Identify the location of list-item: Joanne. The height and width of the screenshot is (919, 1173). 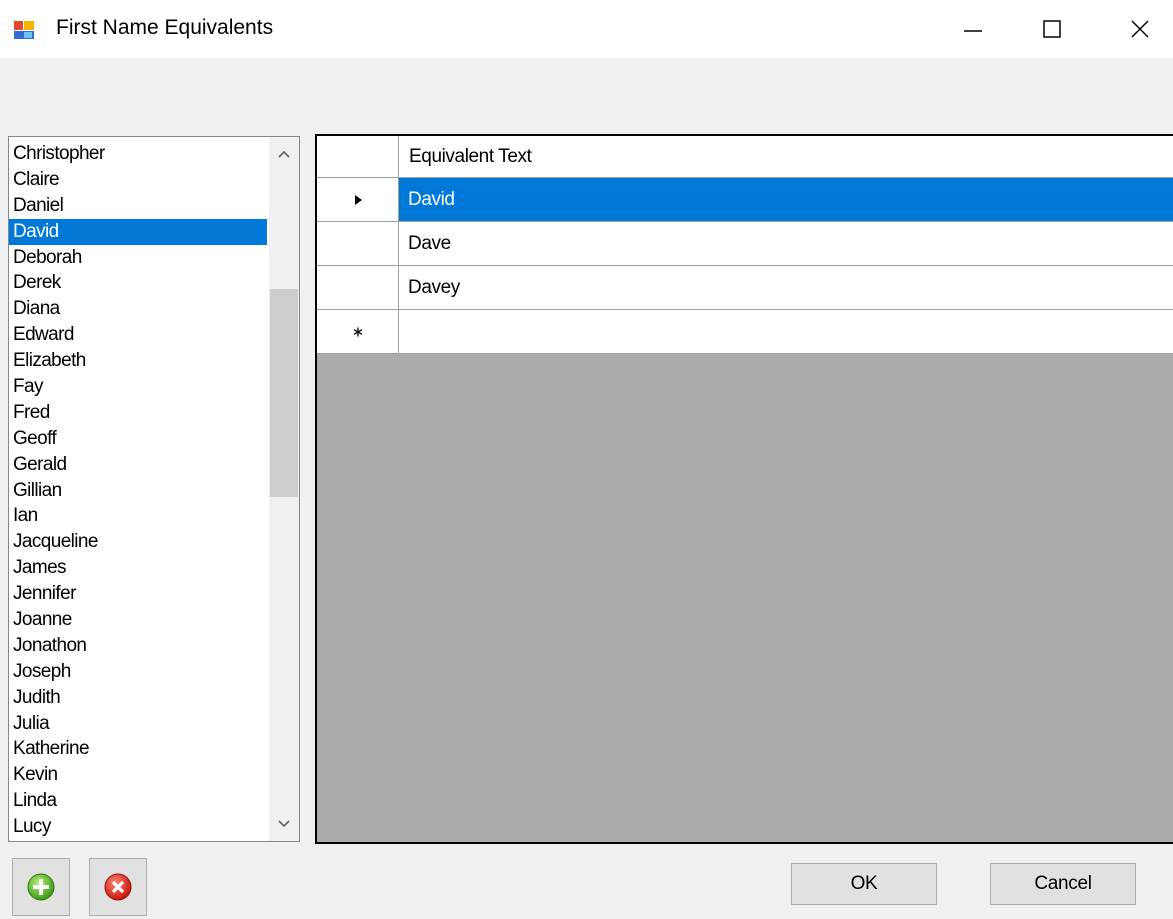
(138, 620).